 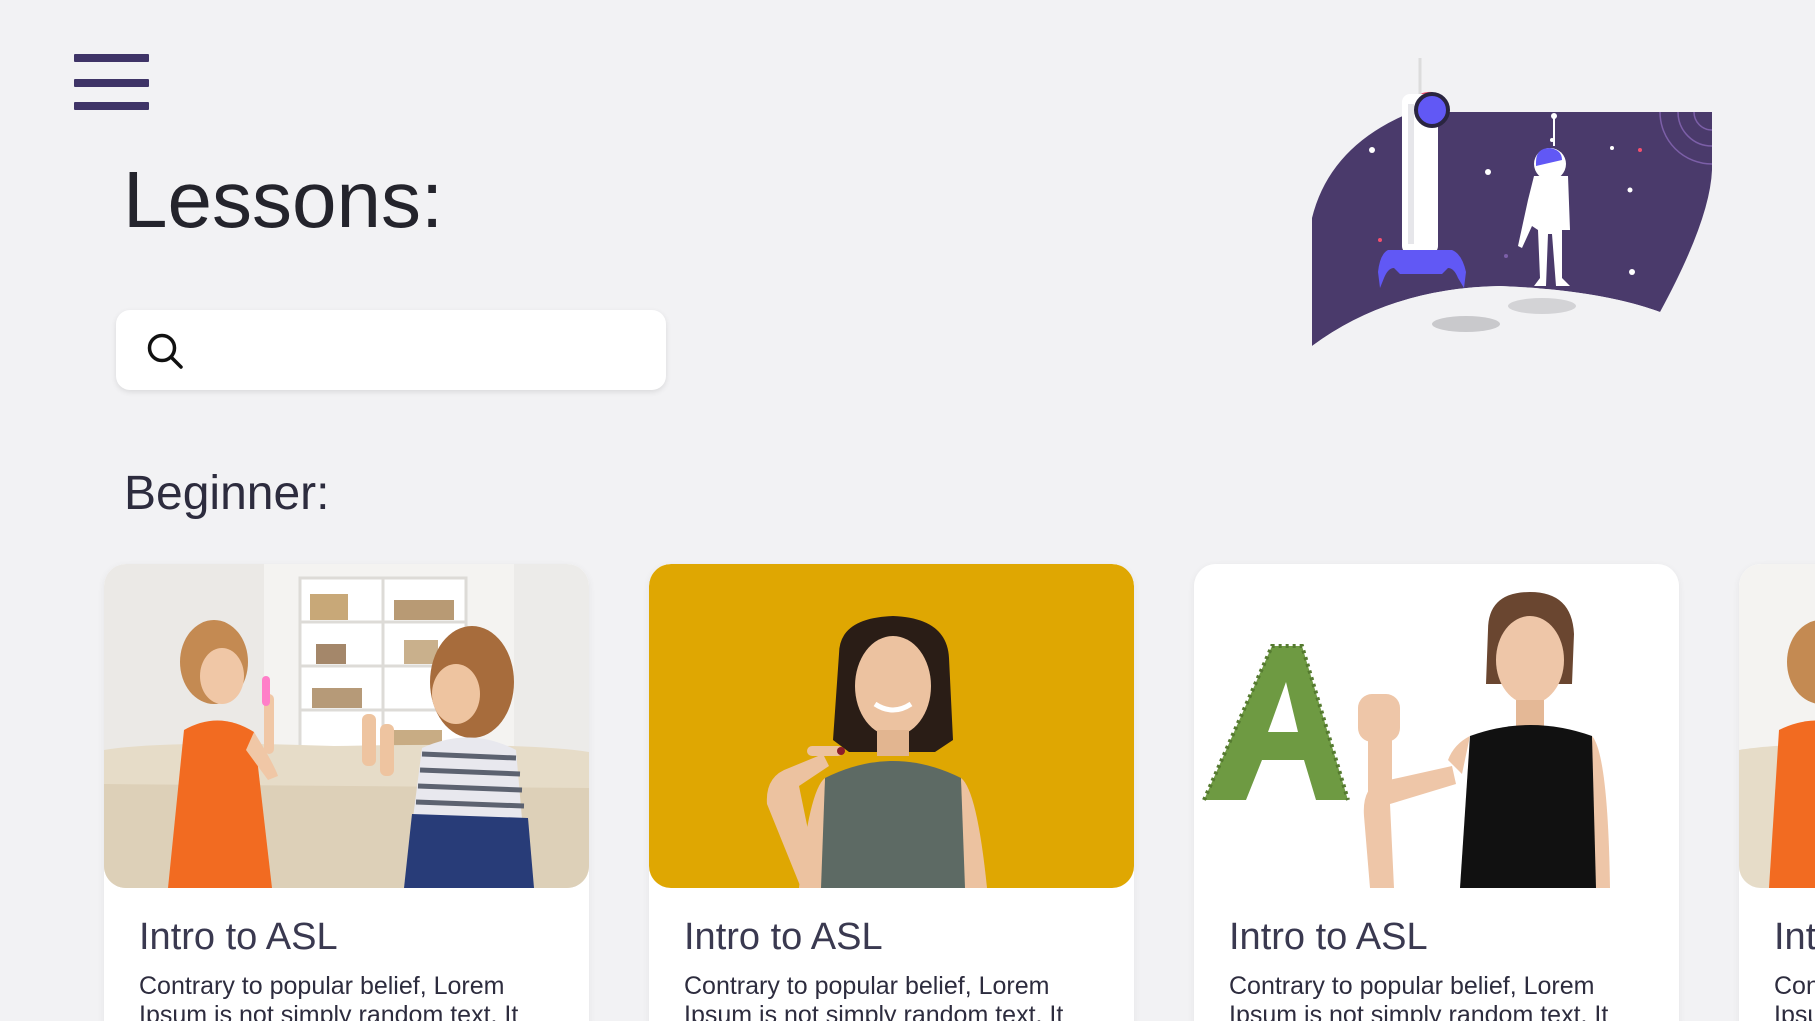 I want to click on rocket-astronaut-illustration, so click(x=1512, y=209).